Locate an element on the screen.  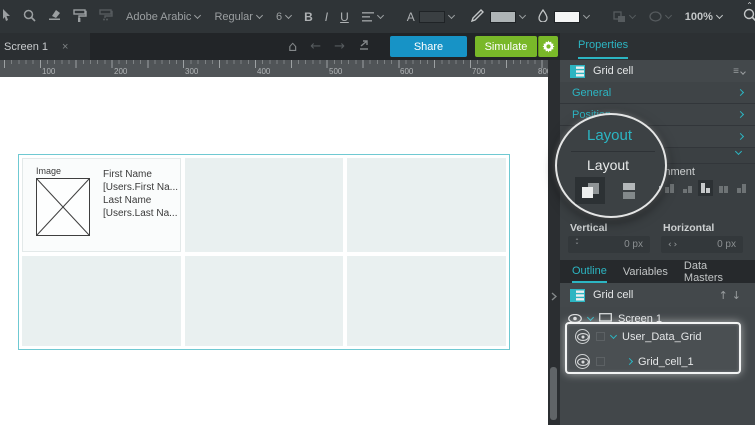
fill-color-select is located at coordinates (571, 16).